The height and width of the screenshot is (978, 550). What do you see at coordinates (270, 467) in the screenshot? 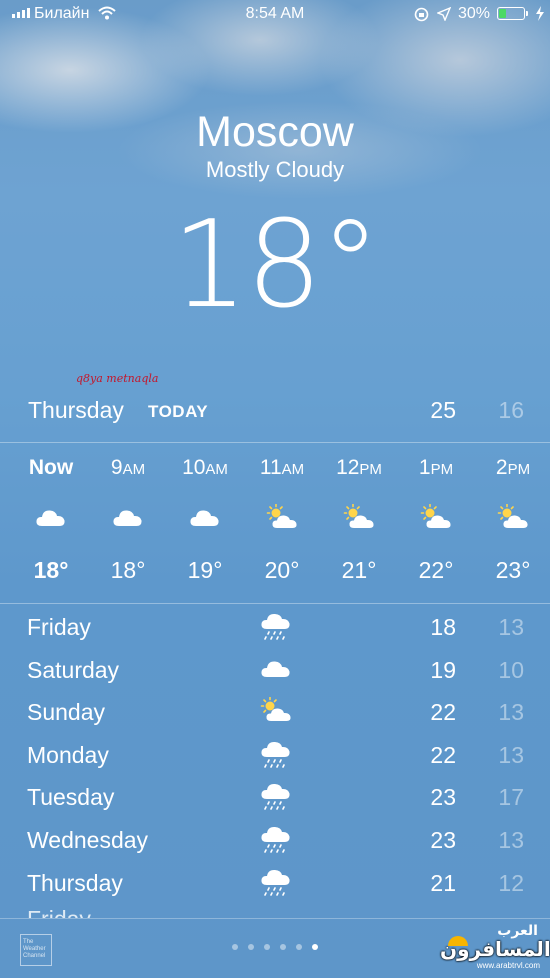
I see `hour-number: 11` at bounding box center [270, 467].